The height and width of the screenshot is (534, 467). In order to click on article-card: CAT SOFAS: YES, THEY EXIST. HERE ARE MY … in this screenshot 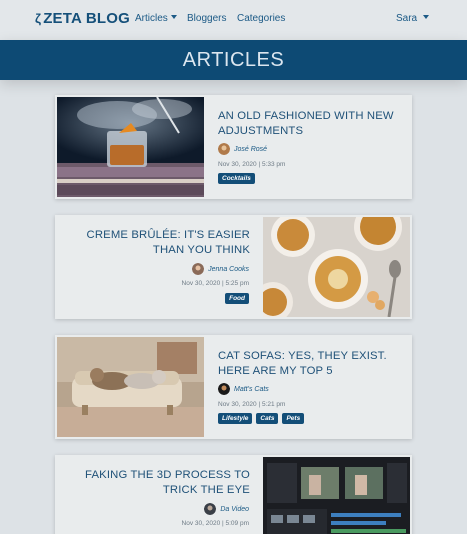, I will do `click(233, 387)`.